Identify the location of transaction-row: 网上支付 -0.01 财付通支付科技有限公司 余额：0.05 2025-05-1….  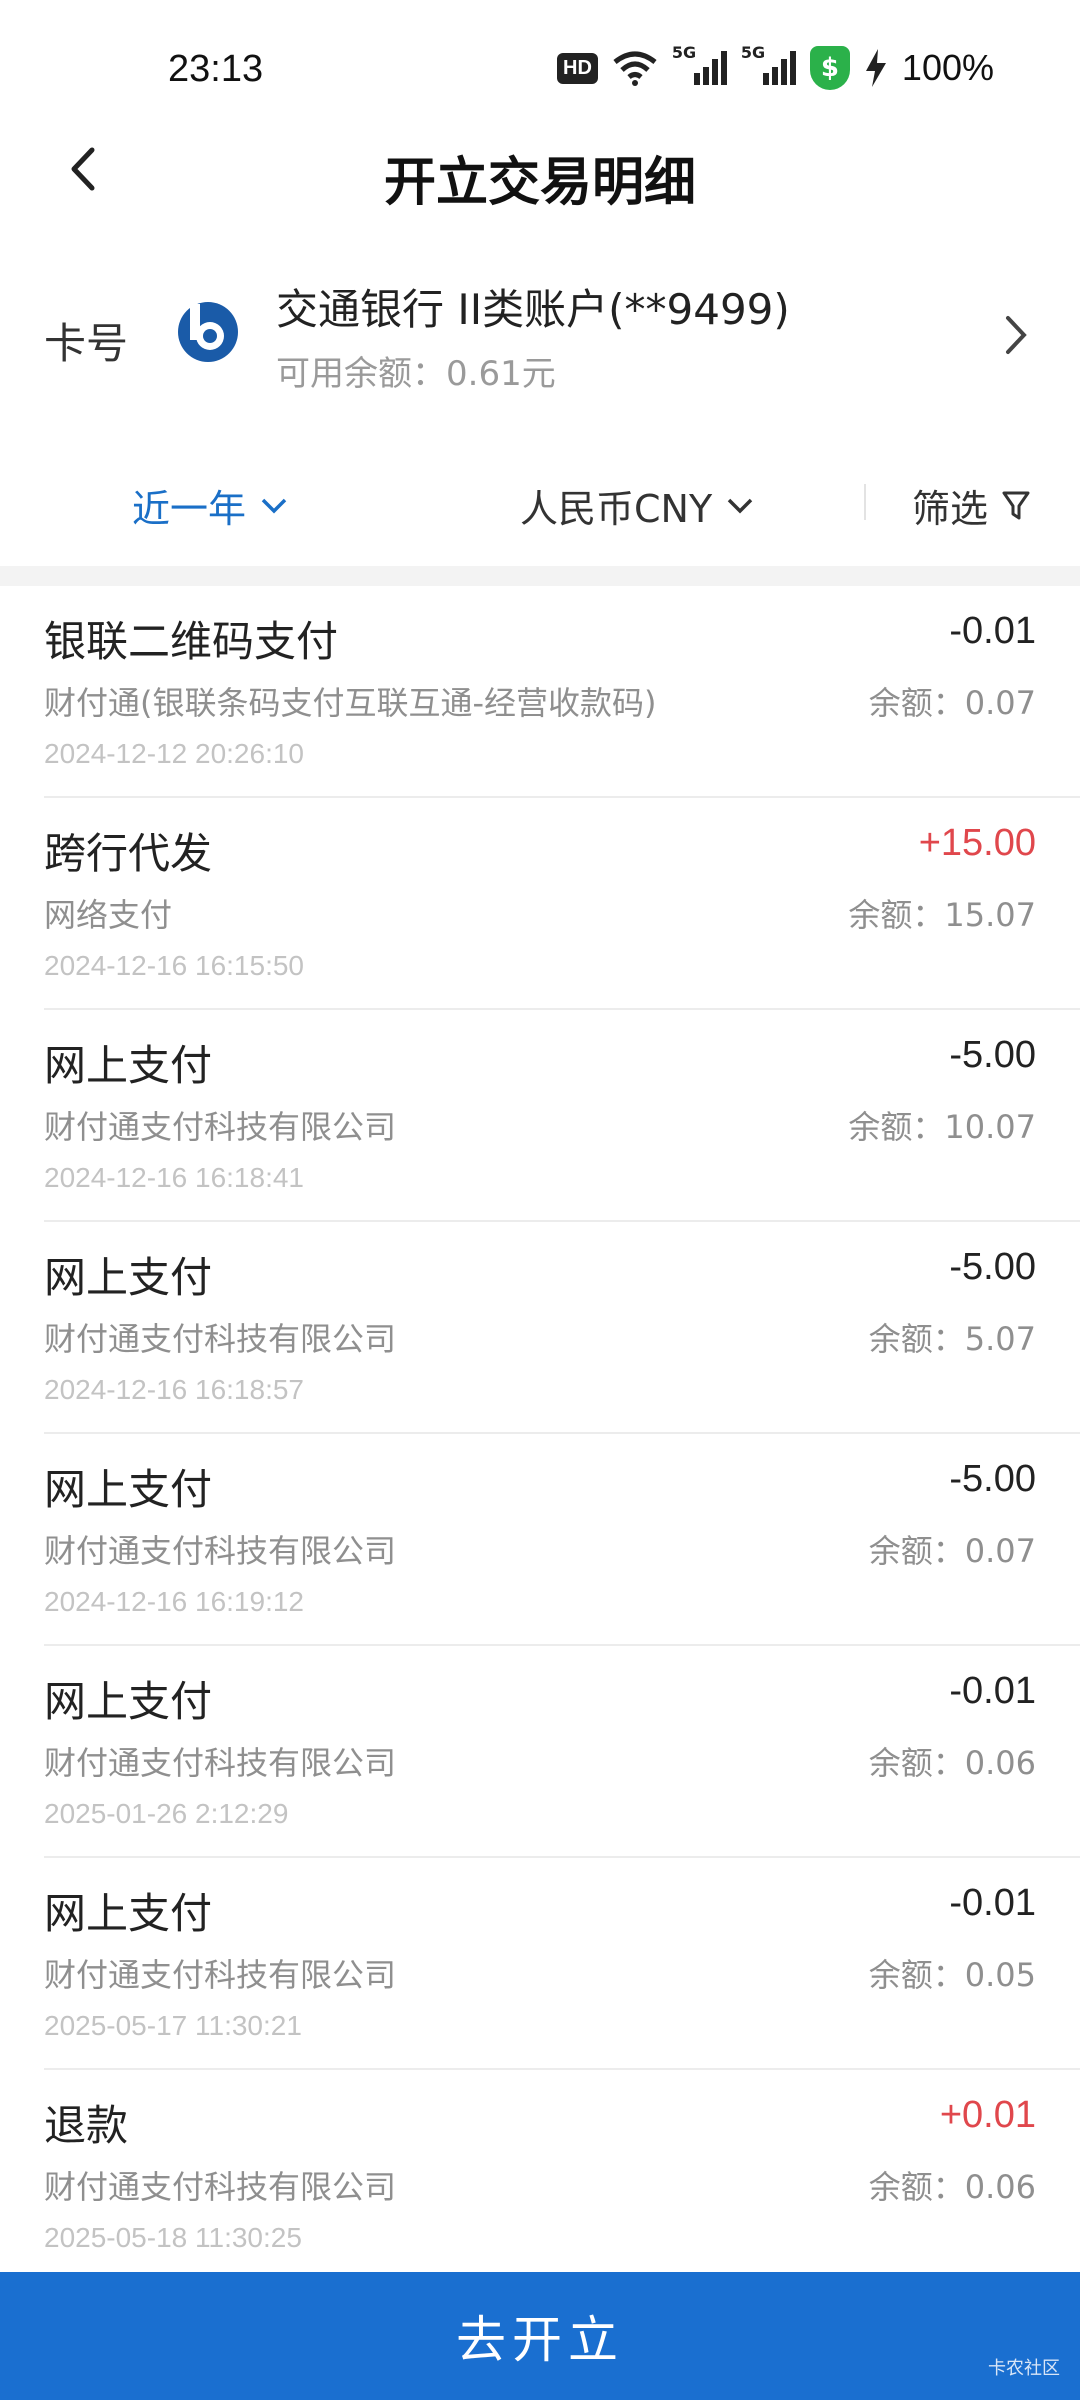
(562, 1964).